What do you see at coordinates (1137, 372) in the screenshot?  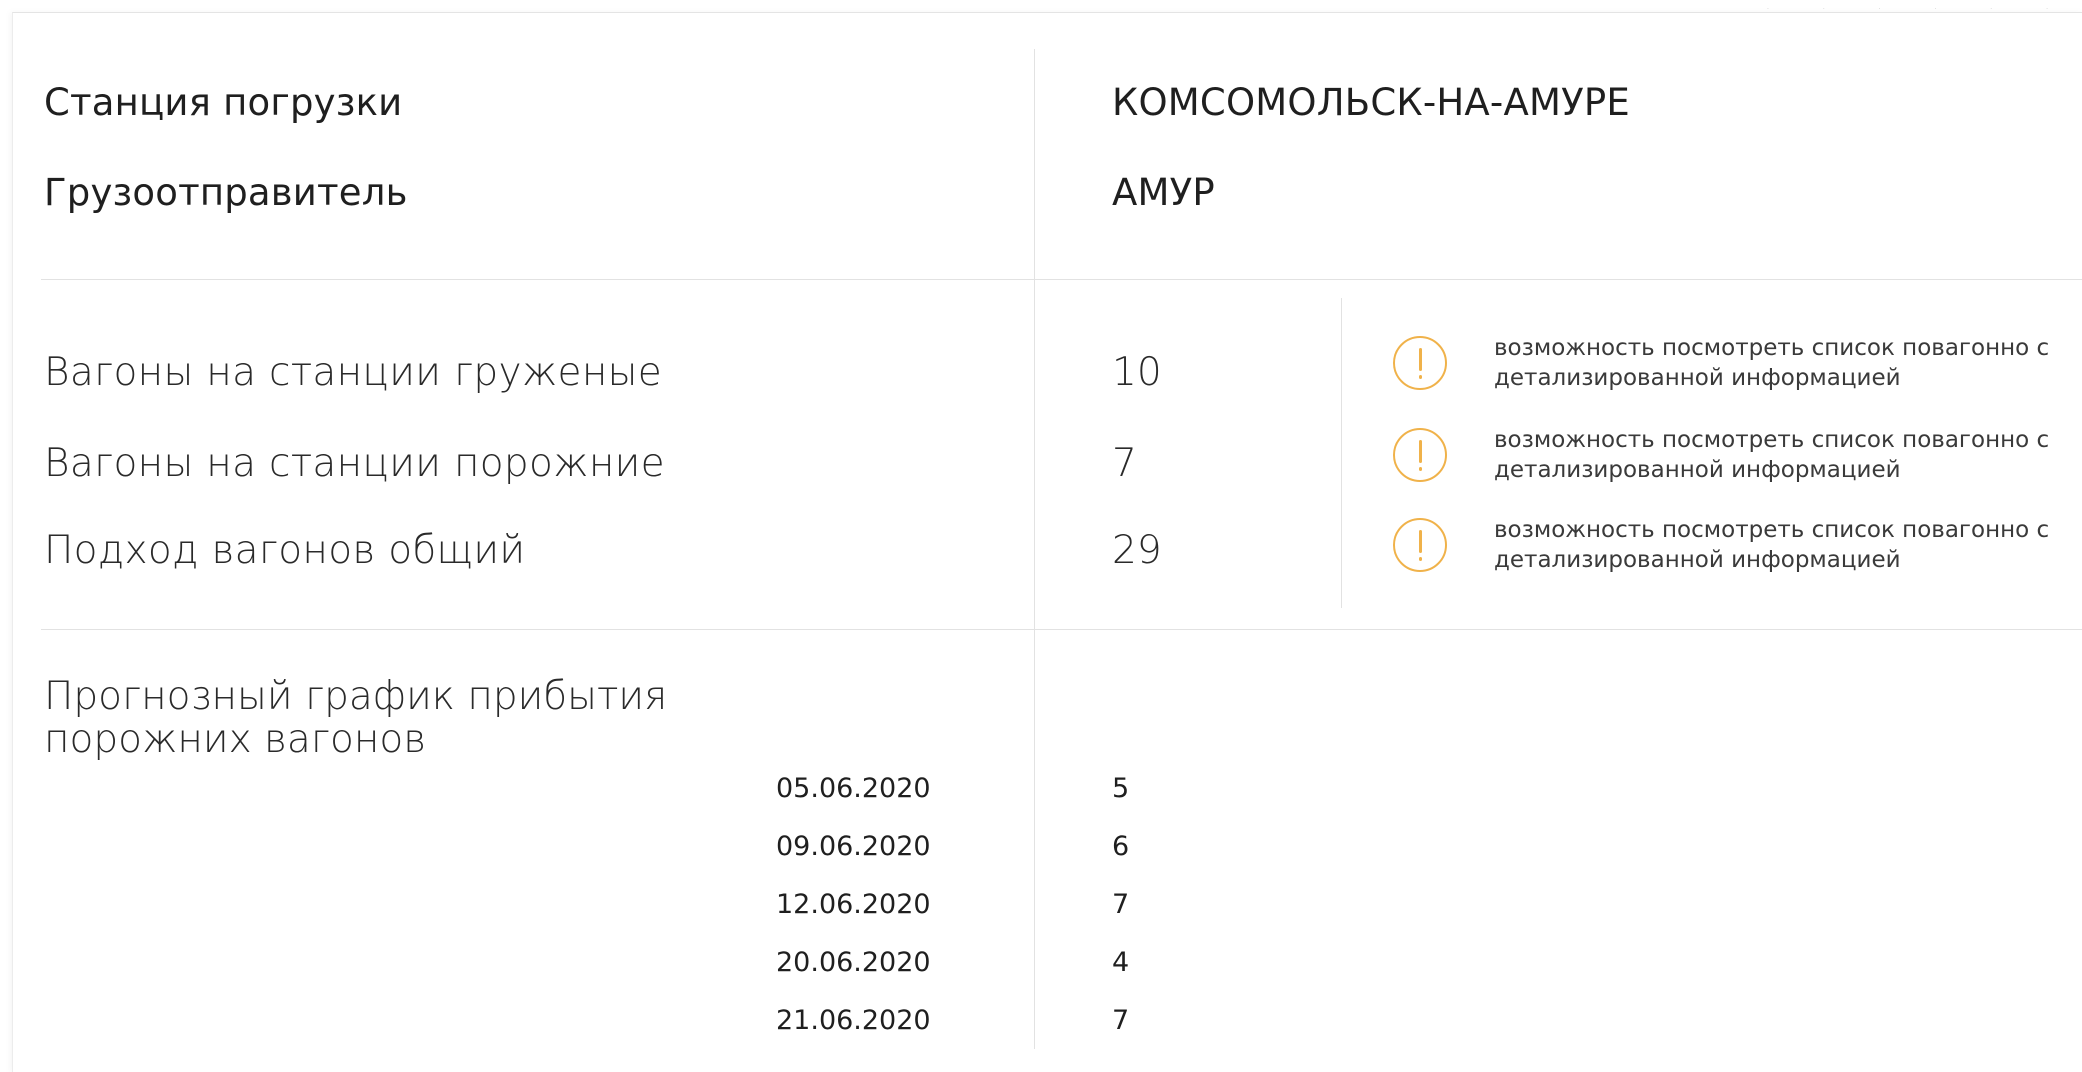 I see `wagons-loaded-value: 10` at bounding box center [1137, 372].